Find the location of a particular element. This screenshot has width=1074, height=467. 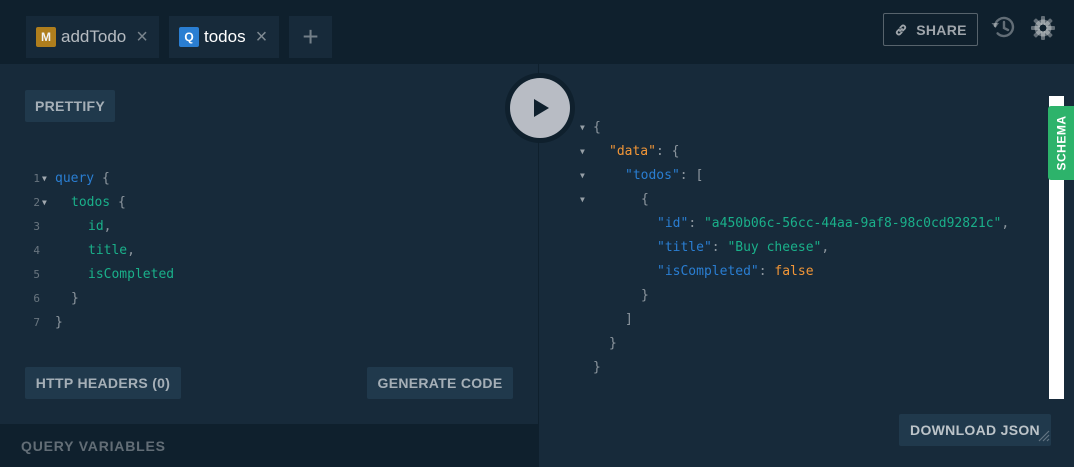

field-todos: todos is located at coordinates (91, 202).